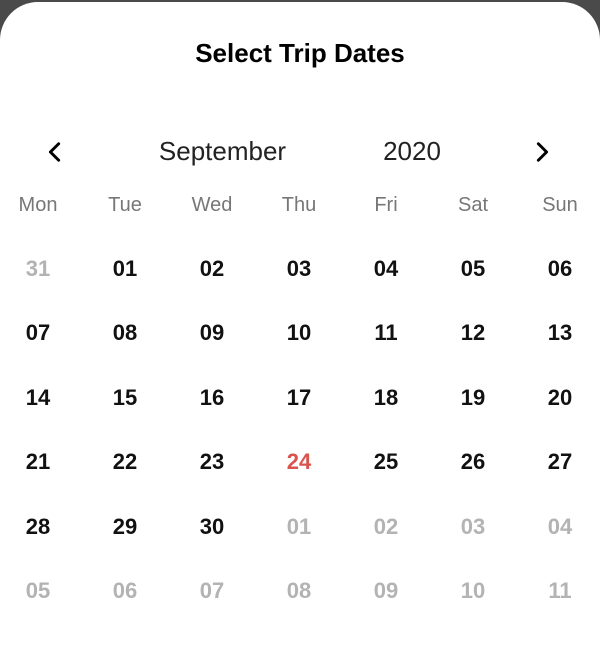 The height and width of the screenshot is (667, 600). I want to click on month-navigation: September 2020, so click(300, 152).